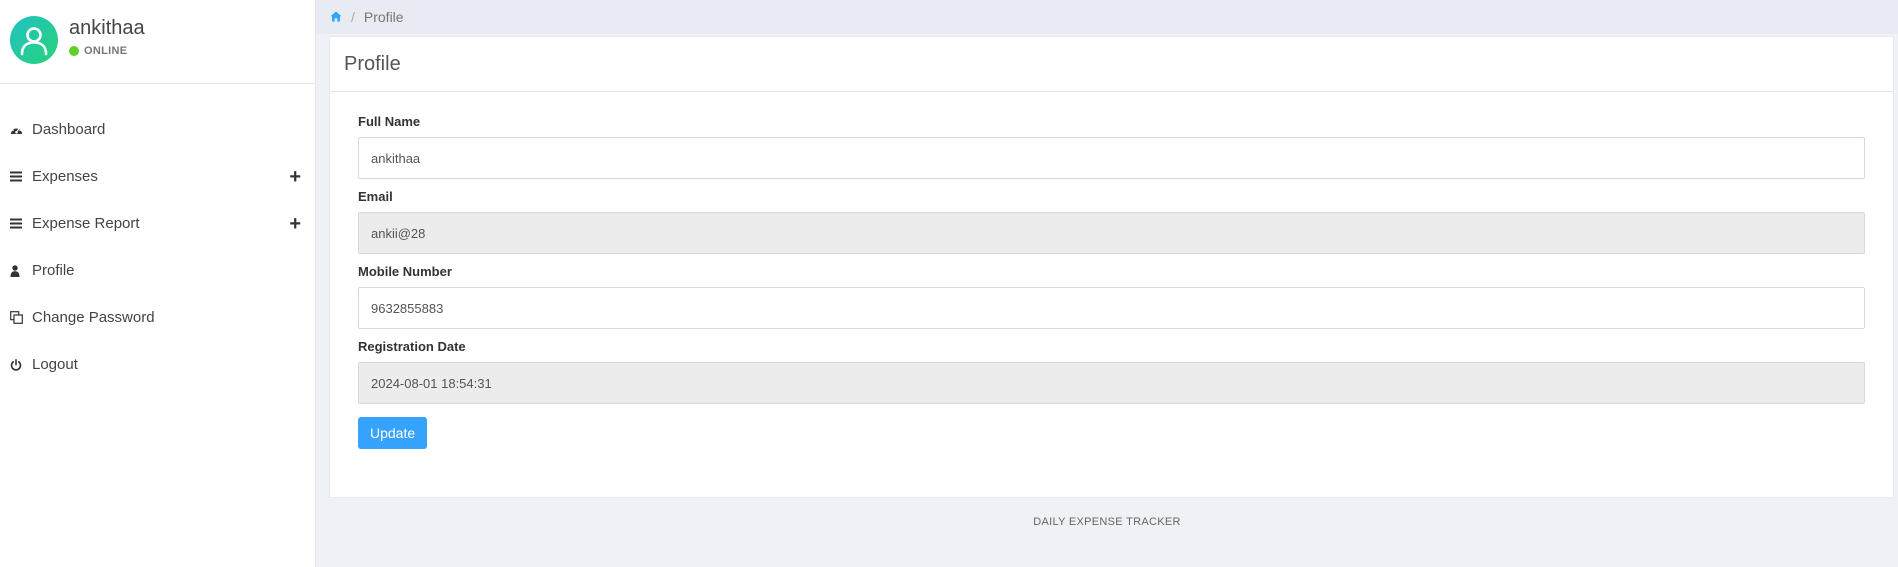 This screenshot has height=567, width=1898. Describe the element at coordinates (93, 317) in the screenshot. I see `sidebar-item-label: Change Password` at that location.